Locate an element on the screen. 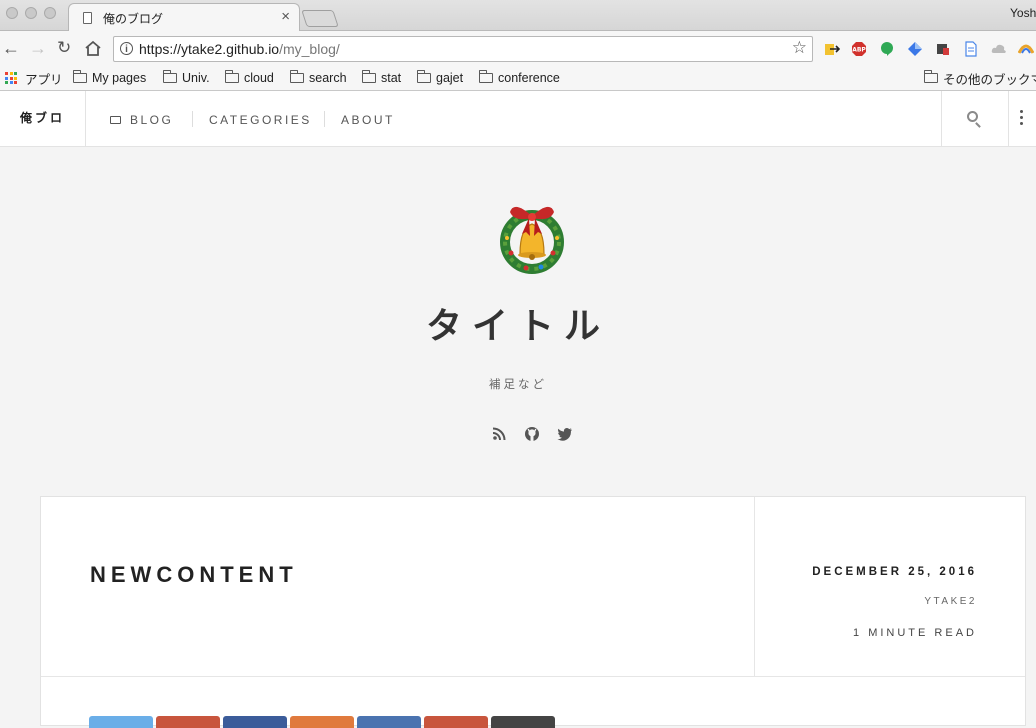 The height and width of the screenshot is (728, 1036). url-path: /my_blog/ is located at coordinates (309, 49).